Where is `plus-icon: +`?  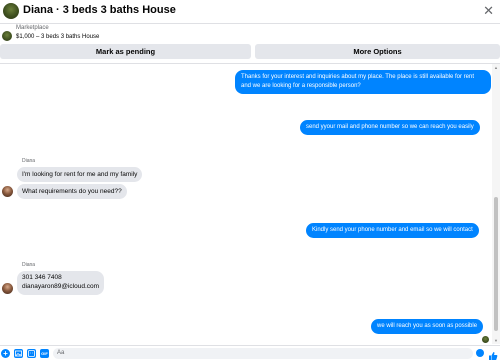
plus-icon: + is located at coordinates (5, 353).